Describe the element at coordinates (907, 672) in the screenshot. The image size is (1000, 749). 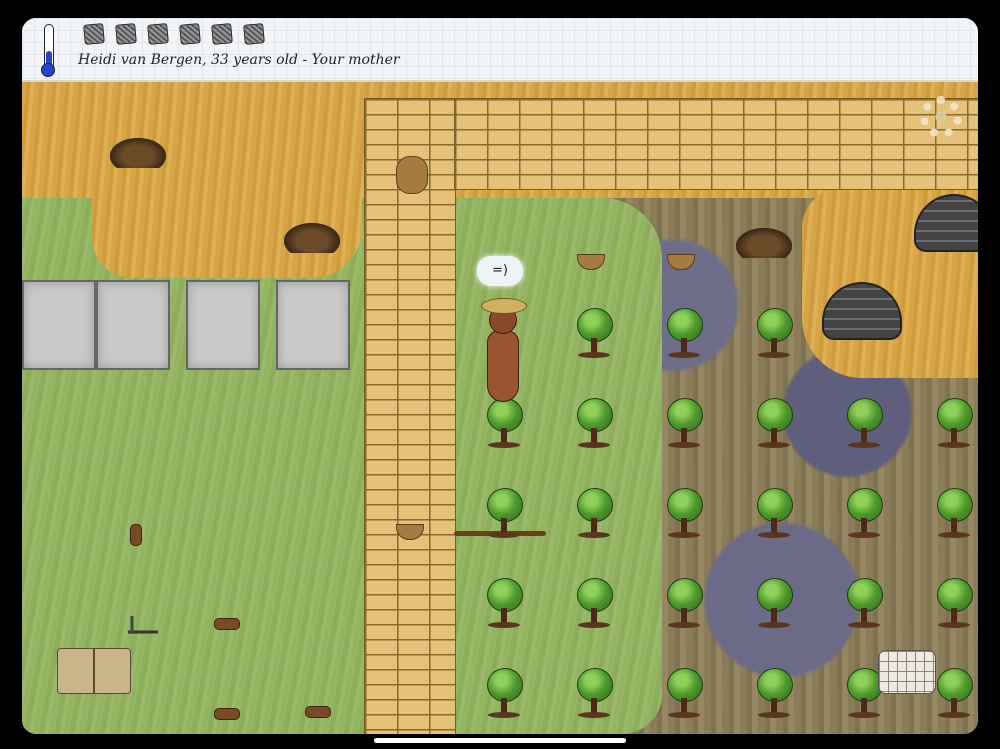
I see `keyboard-icon` at that location.